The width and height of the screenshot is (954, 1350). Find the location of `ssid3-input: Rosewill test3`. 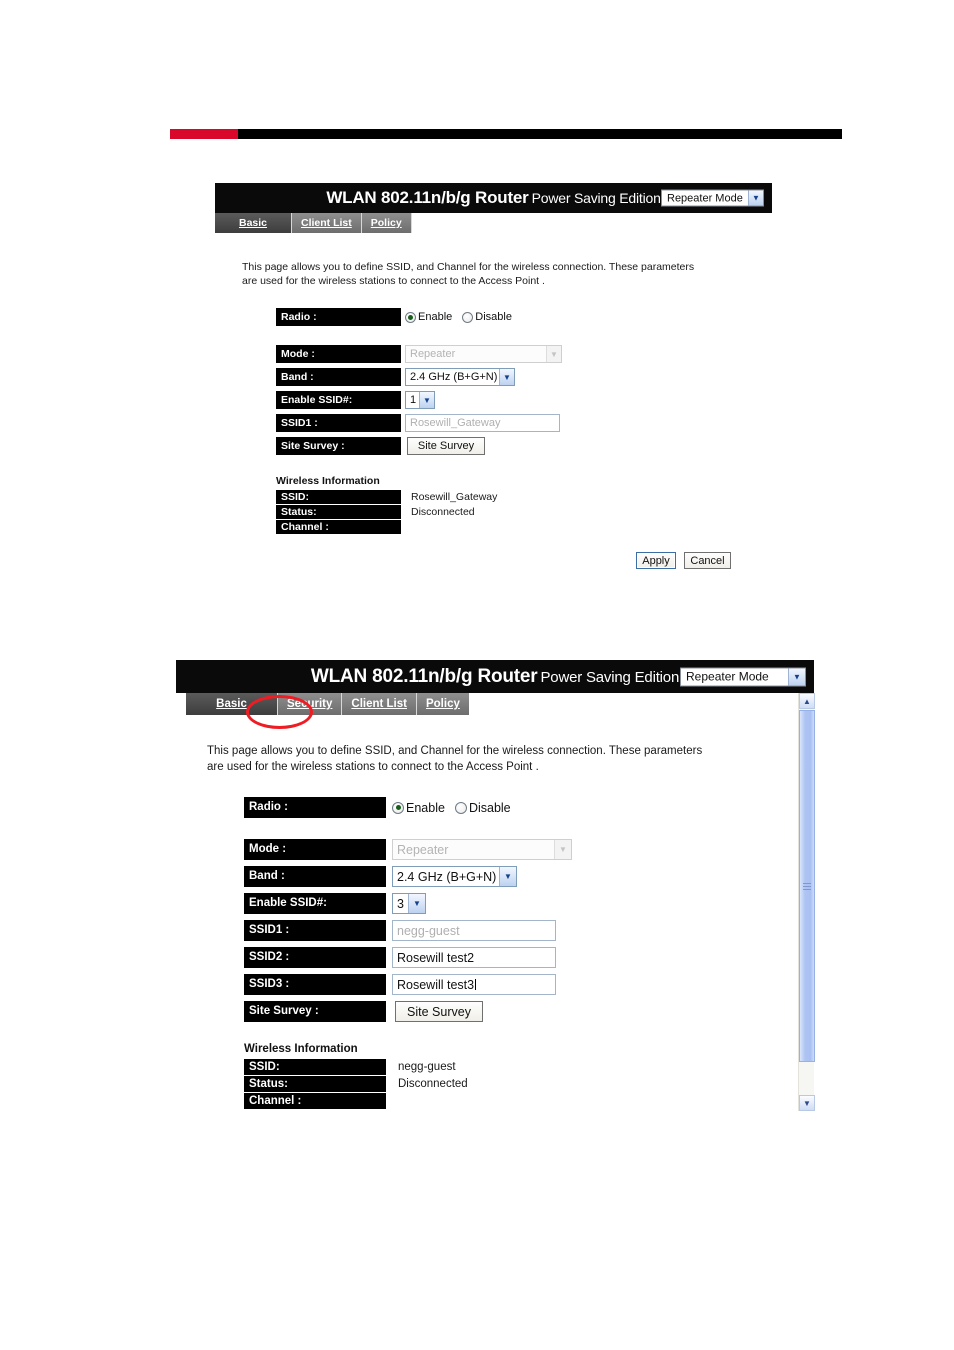

ssid3-input: Rosewill test3 is located at coordinates (474, 985).